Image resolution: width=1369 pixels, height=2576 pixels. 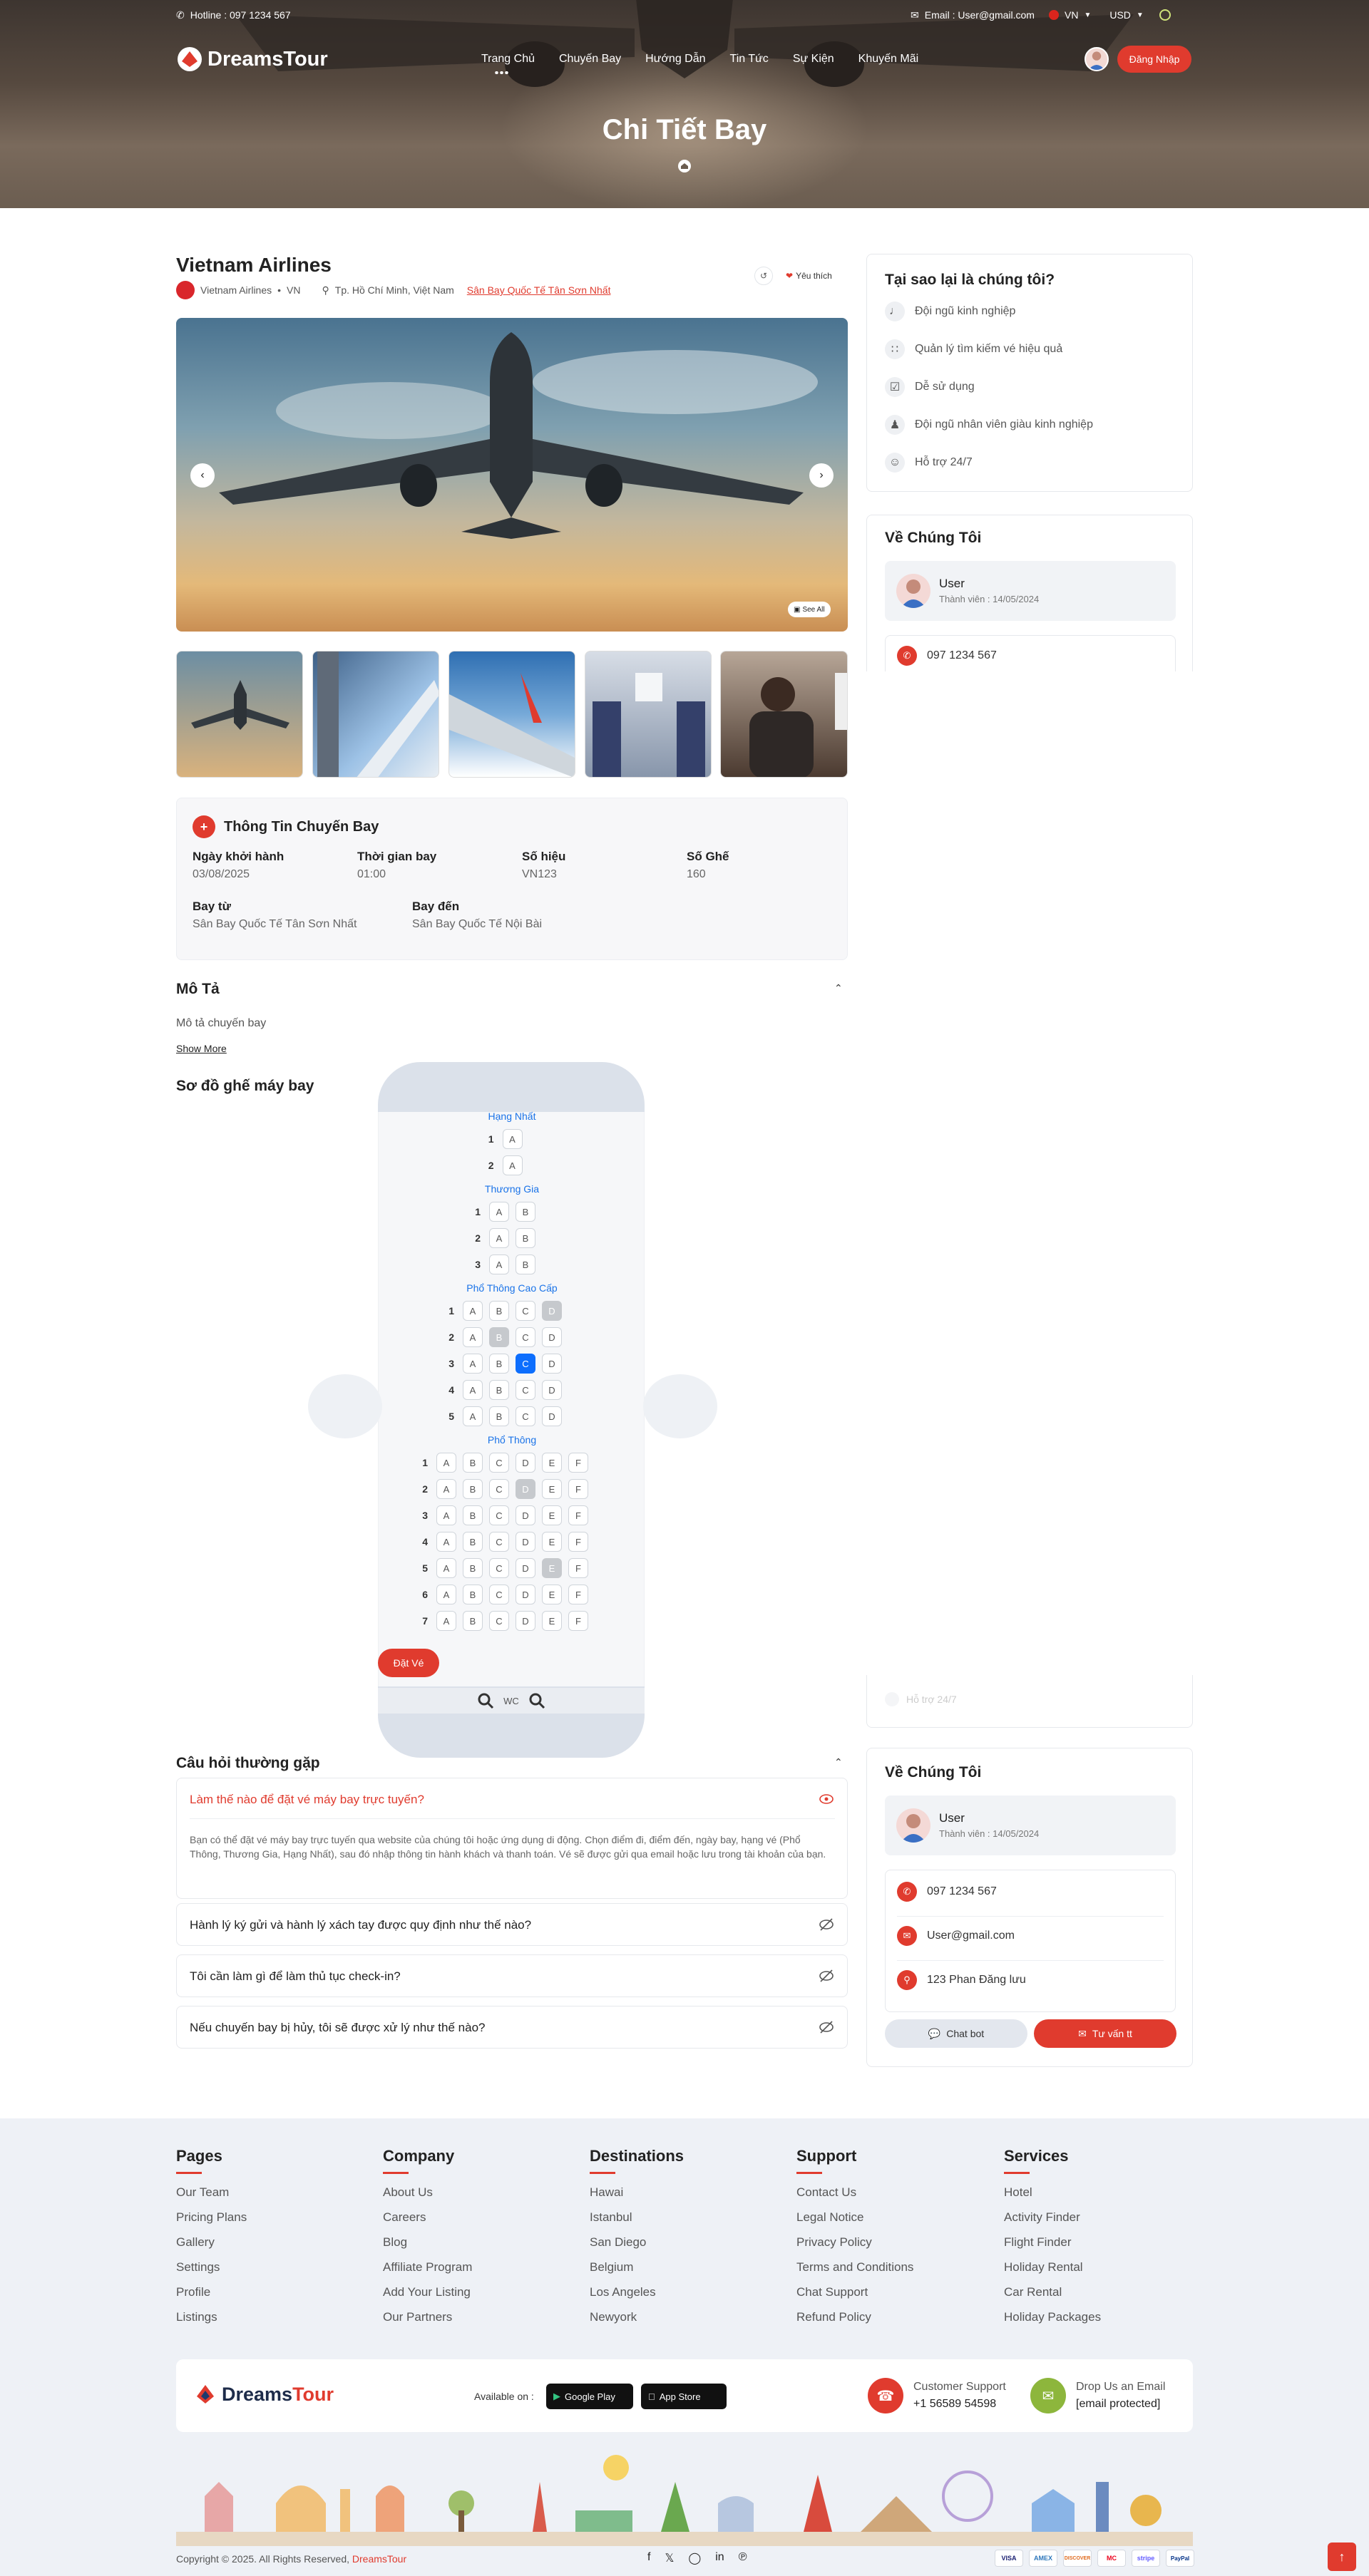 I want to click on faq-question: Tôi cần làm gì để làm thủ tục check-in?, so click(x=295, y=1976).